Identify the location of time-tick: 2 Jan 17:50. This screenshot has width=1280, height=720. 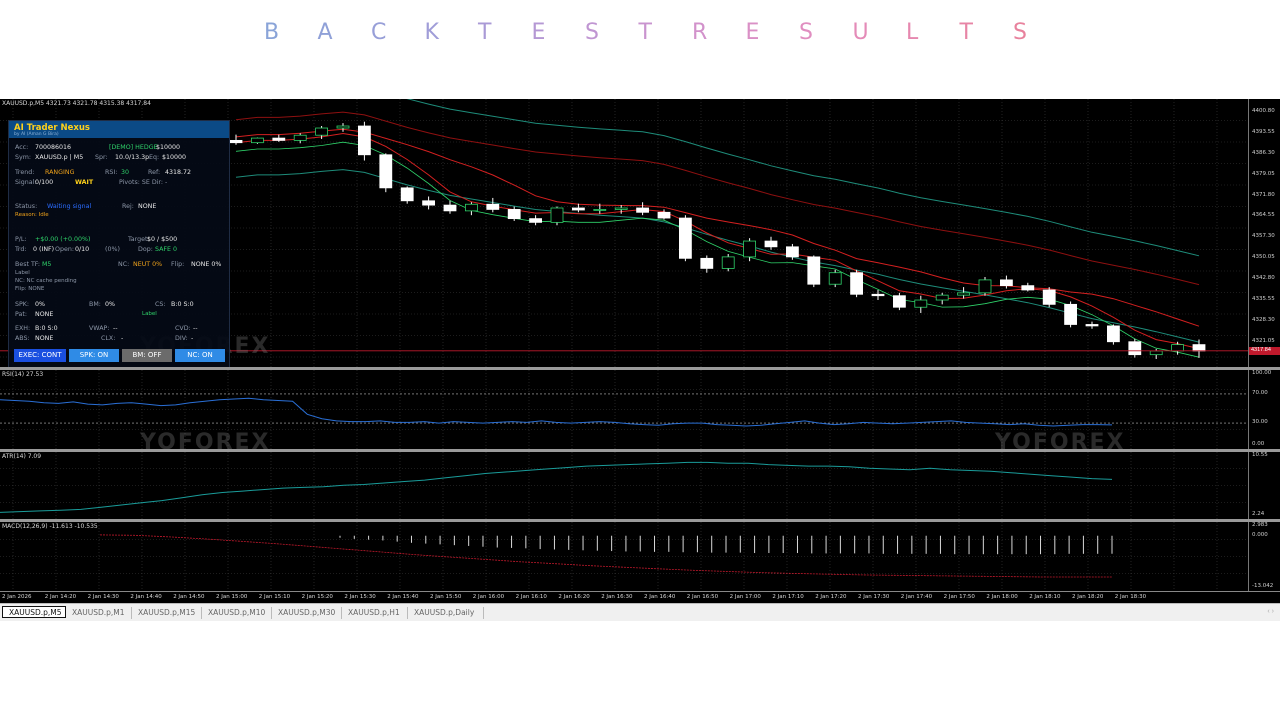
(959, 597).